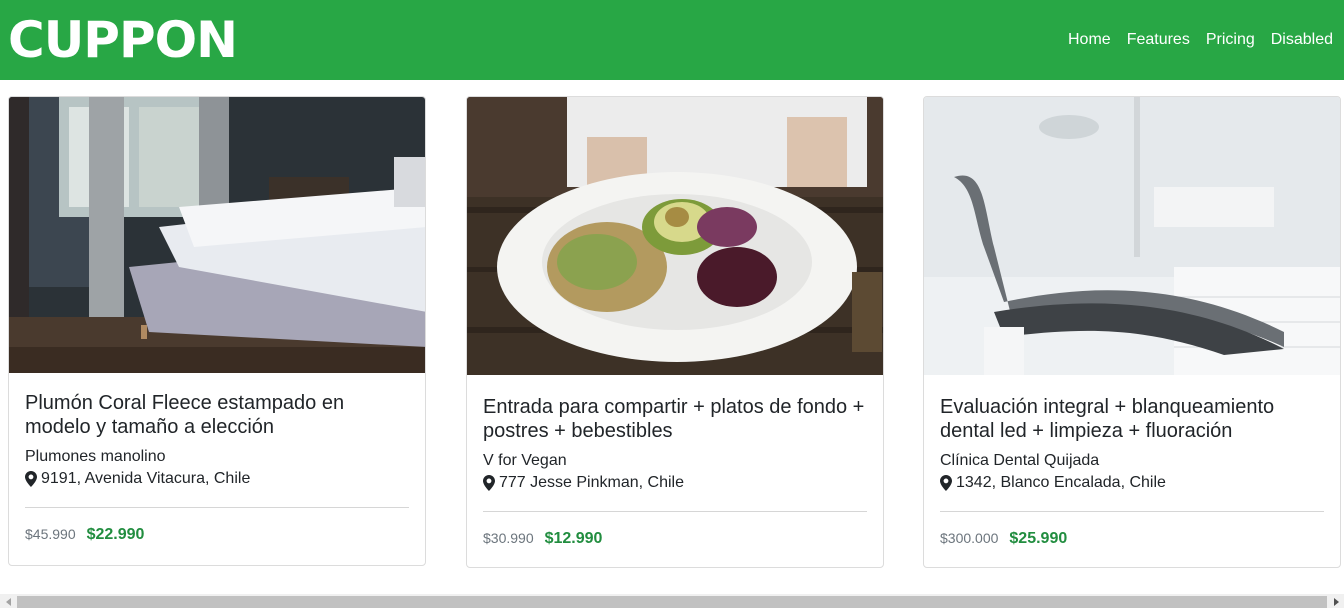 Image resolution: width=1344 pixels, height=608 pixels. Describe the element at coordinates (1020, 460) in the screenshot. I see `merchant-name: Clínica Dental Quijada` at that location.